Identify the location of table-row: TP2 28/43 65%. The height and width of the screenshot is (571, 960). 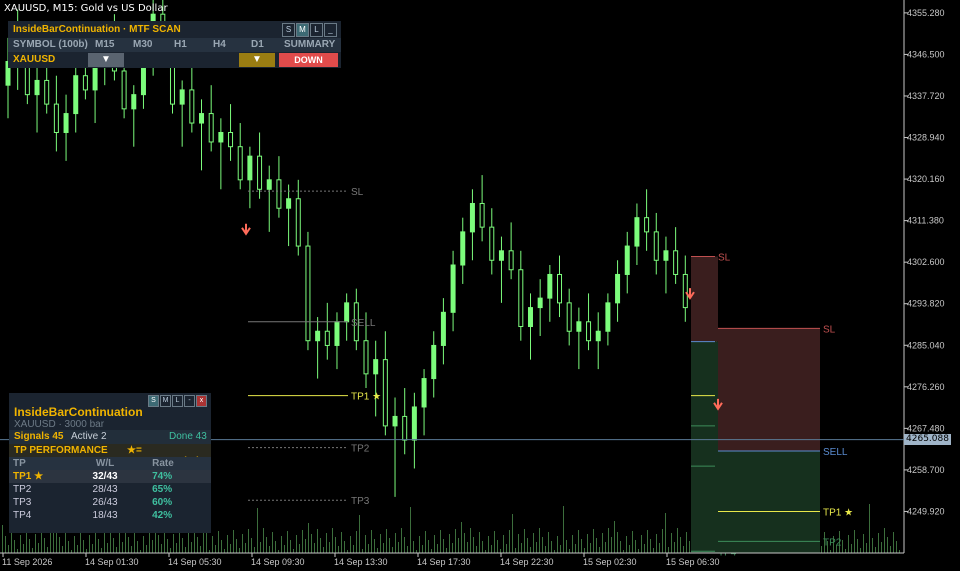
(110, 489).